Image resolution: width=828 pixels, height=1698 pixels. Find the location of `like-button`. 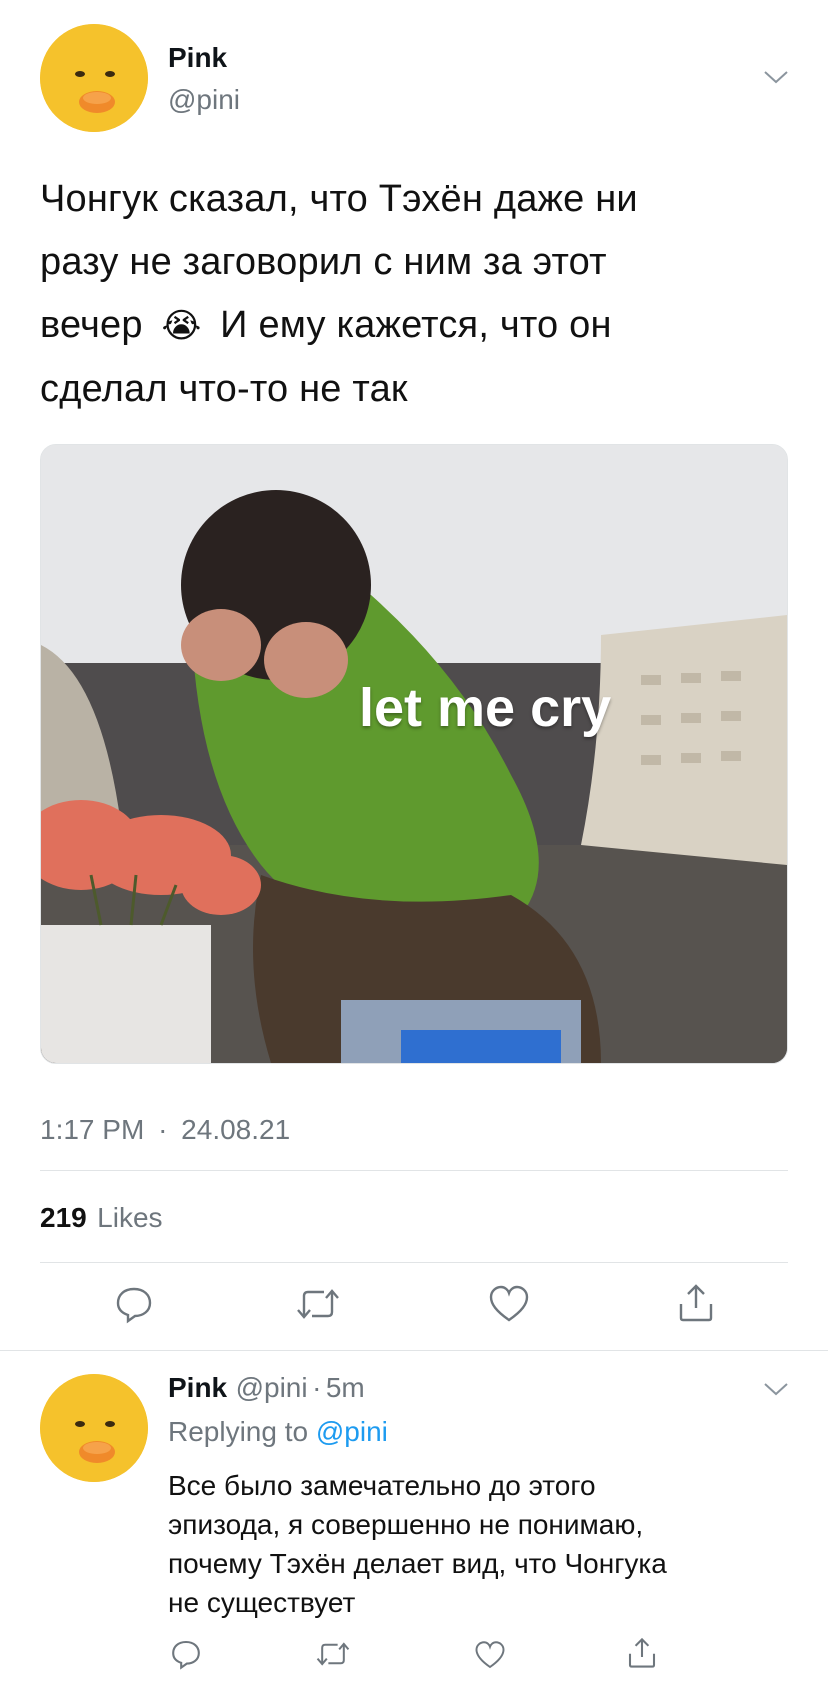

like-button is located at coordinates (509, 1304).